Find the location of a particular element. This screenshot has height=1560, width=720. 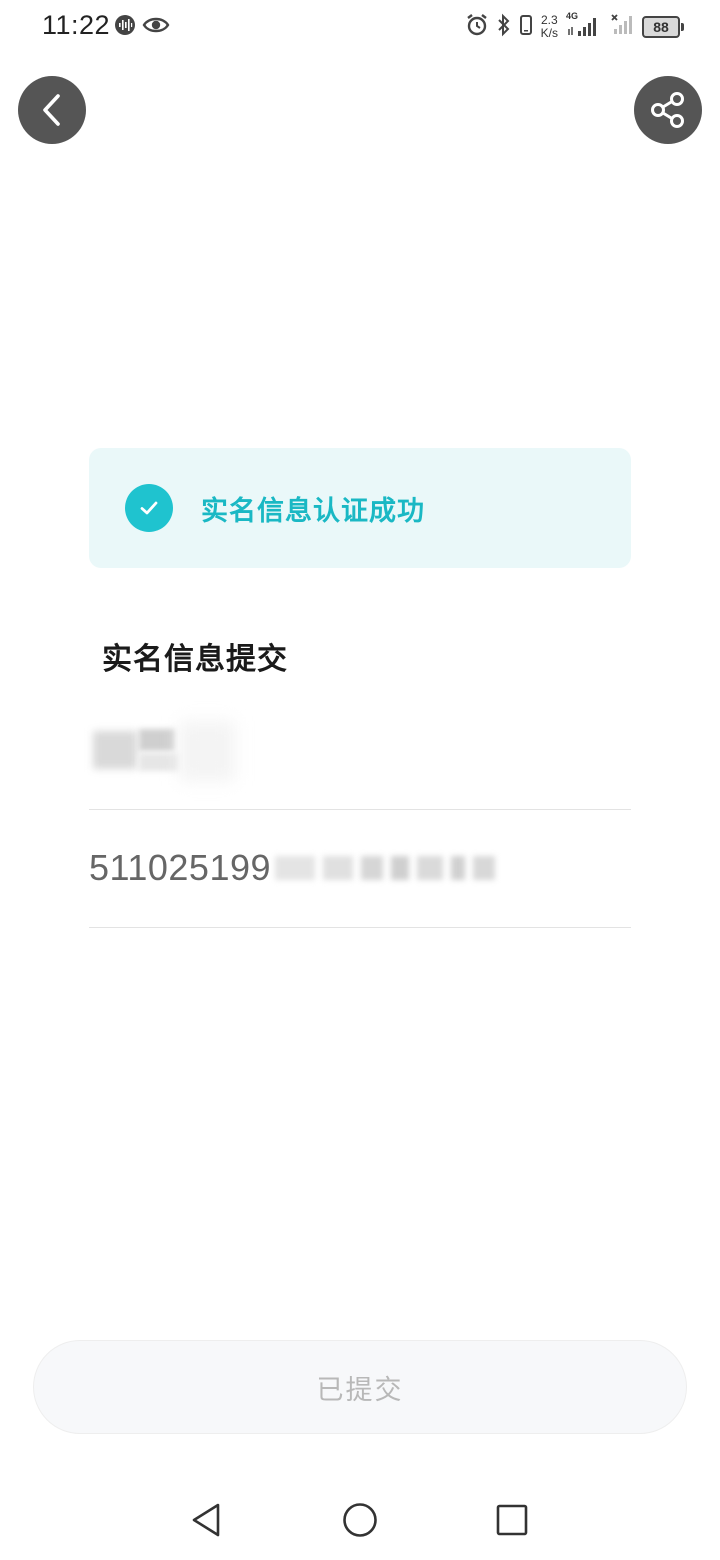

nav-home-button is located at coordinates (360, 1520).